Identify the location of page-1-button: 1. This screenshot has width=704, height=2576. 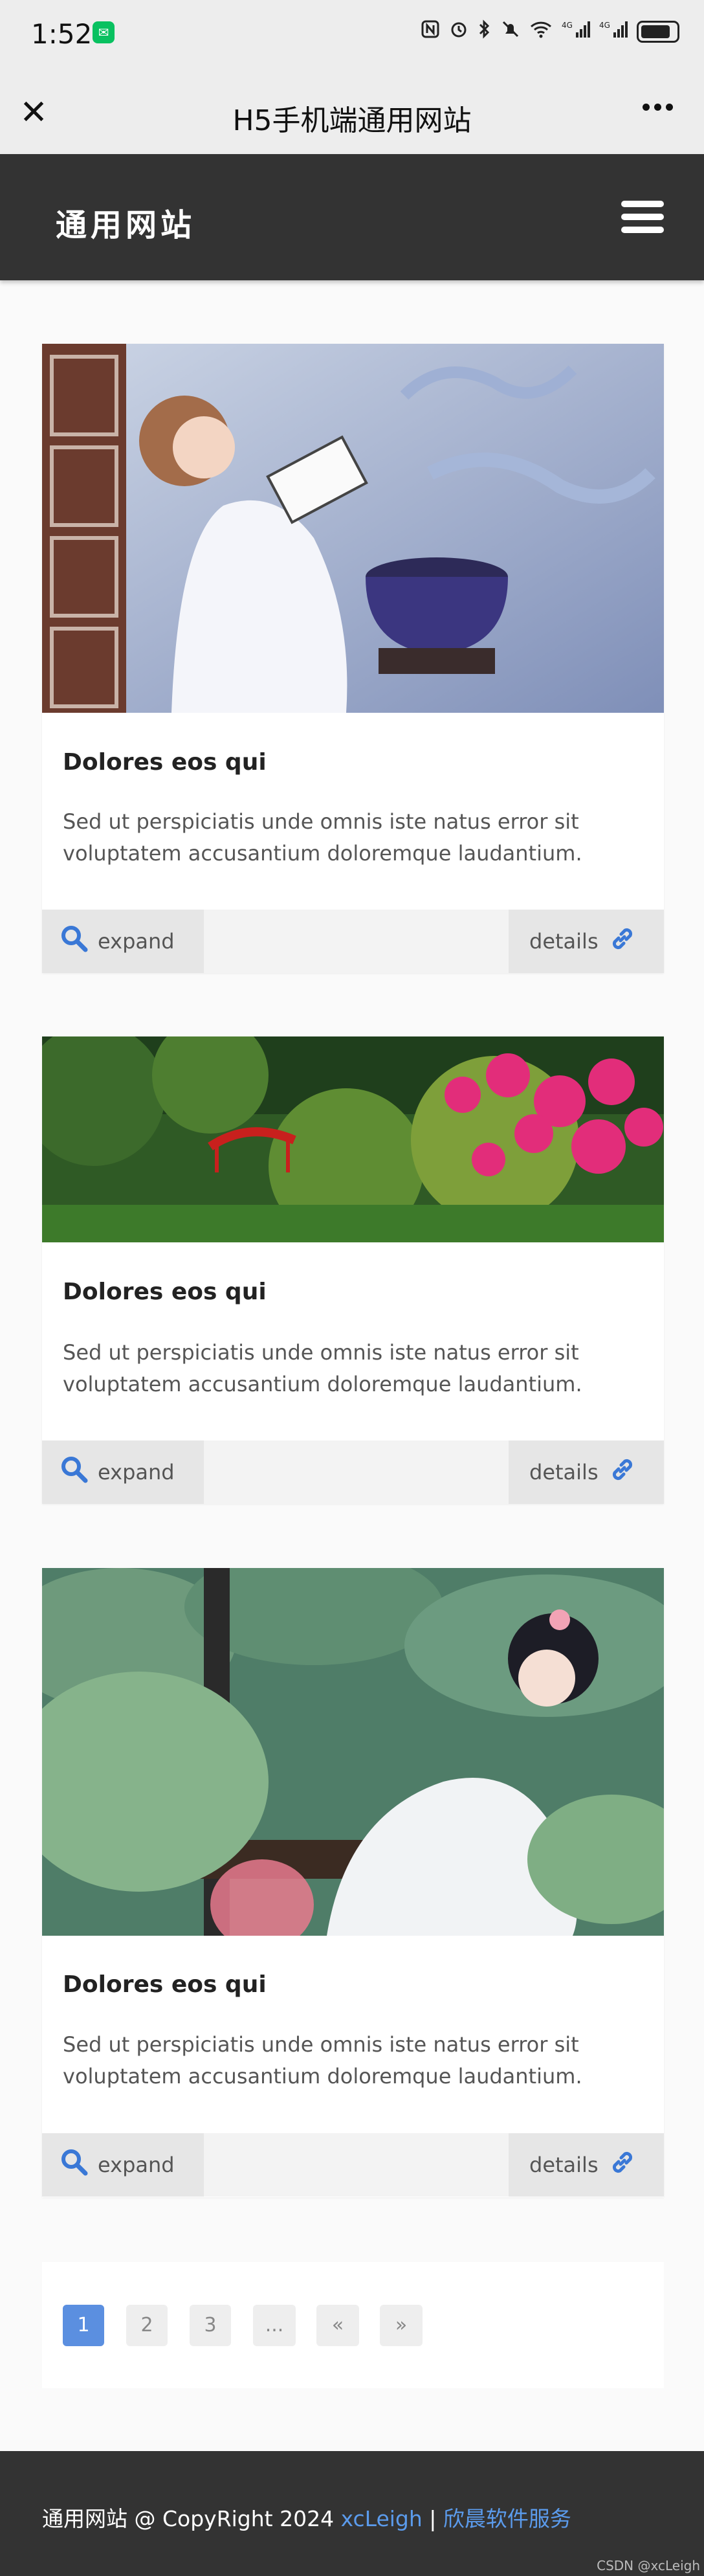
(83, 2325).